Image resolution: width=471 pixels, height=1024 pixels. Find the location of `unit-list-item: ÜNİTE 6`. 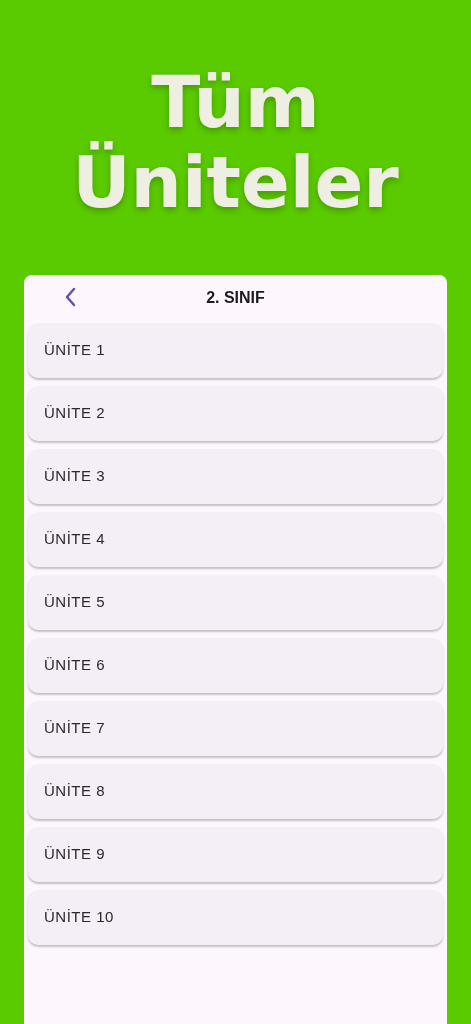

unit-list-item: ÜNİTE 6 is located at coordinates (235, 665).